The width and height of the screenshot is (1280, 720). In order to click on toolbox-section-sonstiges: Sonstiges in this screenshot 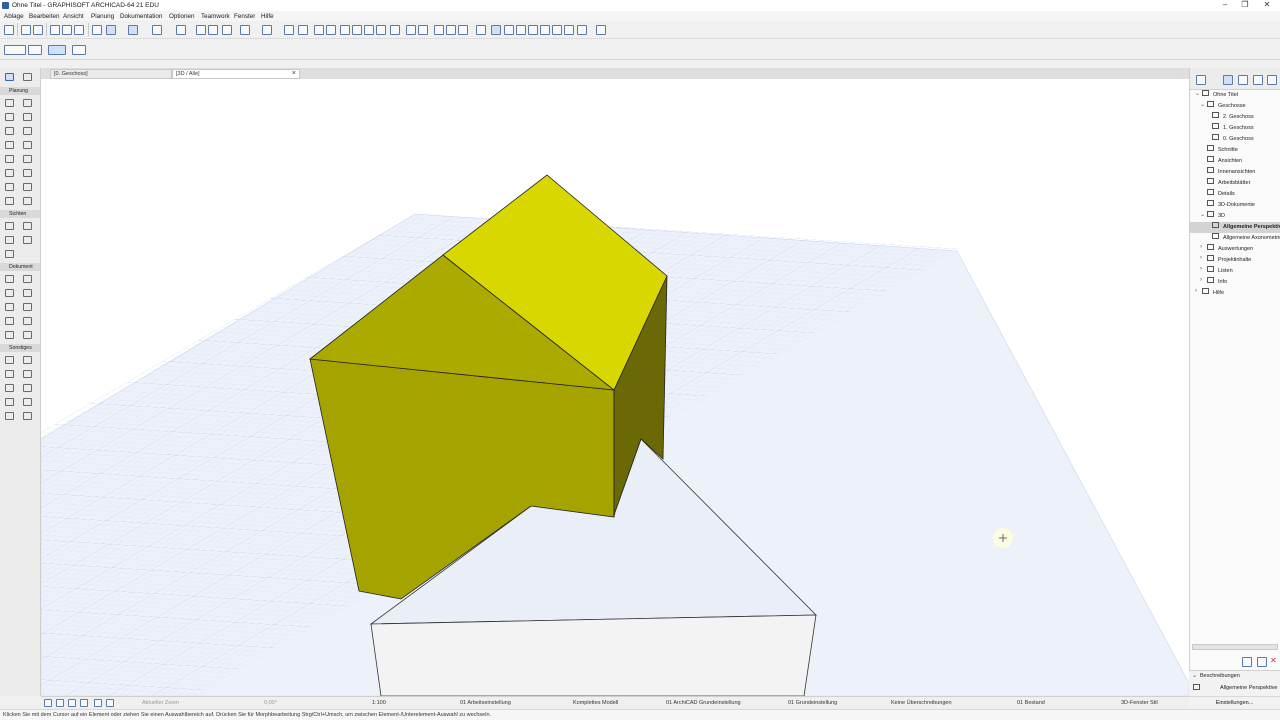, I will do `click(20, 348)`.